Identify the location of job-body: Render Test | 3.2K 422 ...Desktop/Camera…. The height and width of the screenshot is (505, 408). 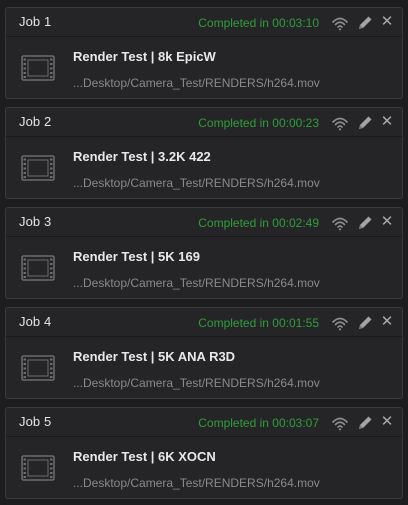
(204, 167).